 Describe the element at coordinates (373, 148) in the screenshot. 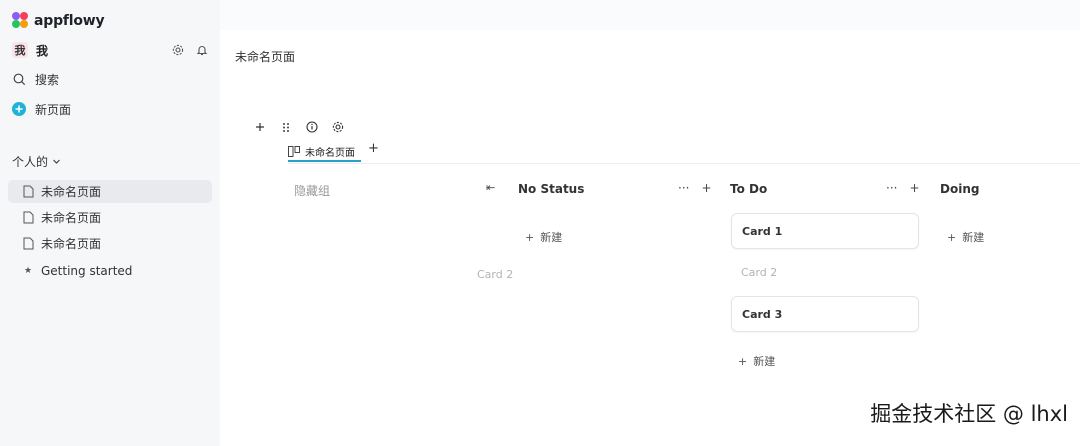

I see `add-view-button: +` at that location.